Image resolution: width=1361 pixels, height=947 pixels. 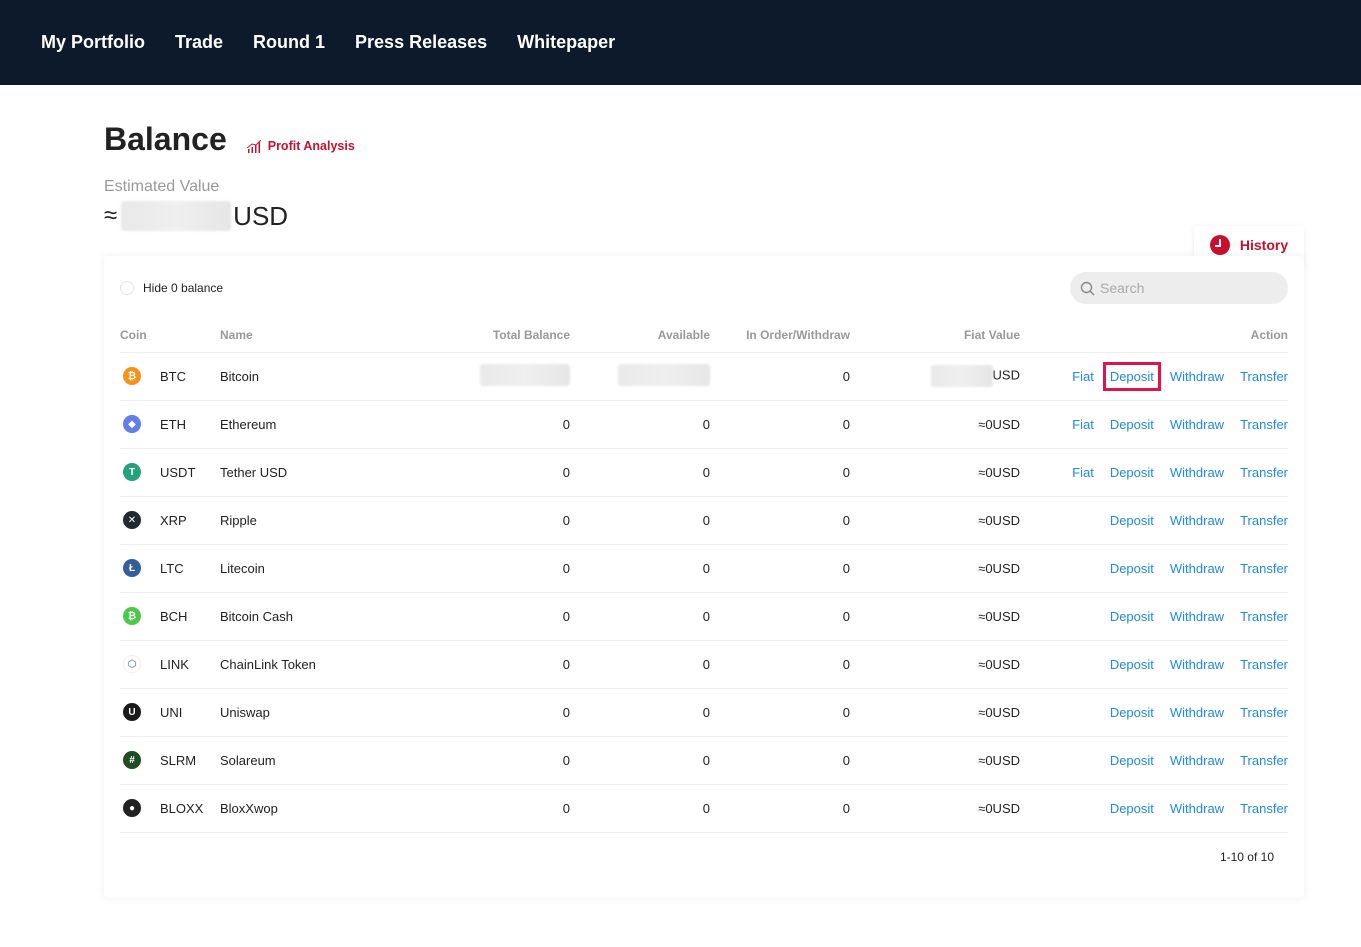 I want to click on coin-cell: ● BLOXX, so click(x=170, y=808).